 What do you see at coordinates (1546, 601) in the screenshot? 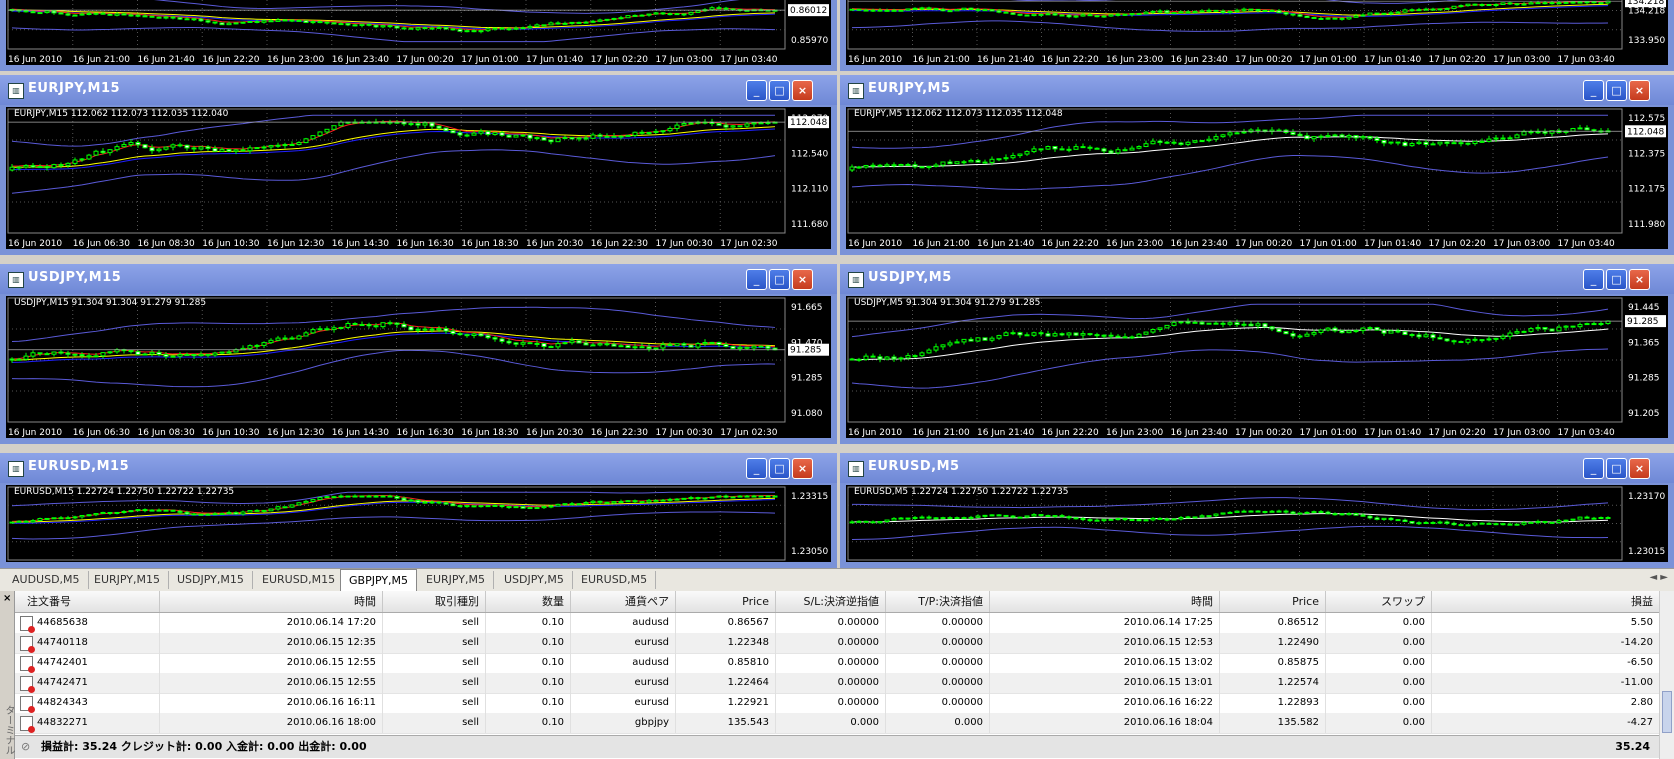
I see `column-header: 損益` at bounding box center [1546, 601].